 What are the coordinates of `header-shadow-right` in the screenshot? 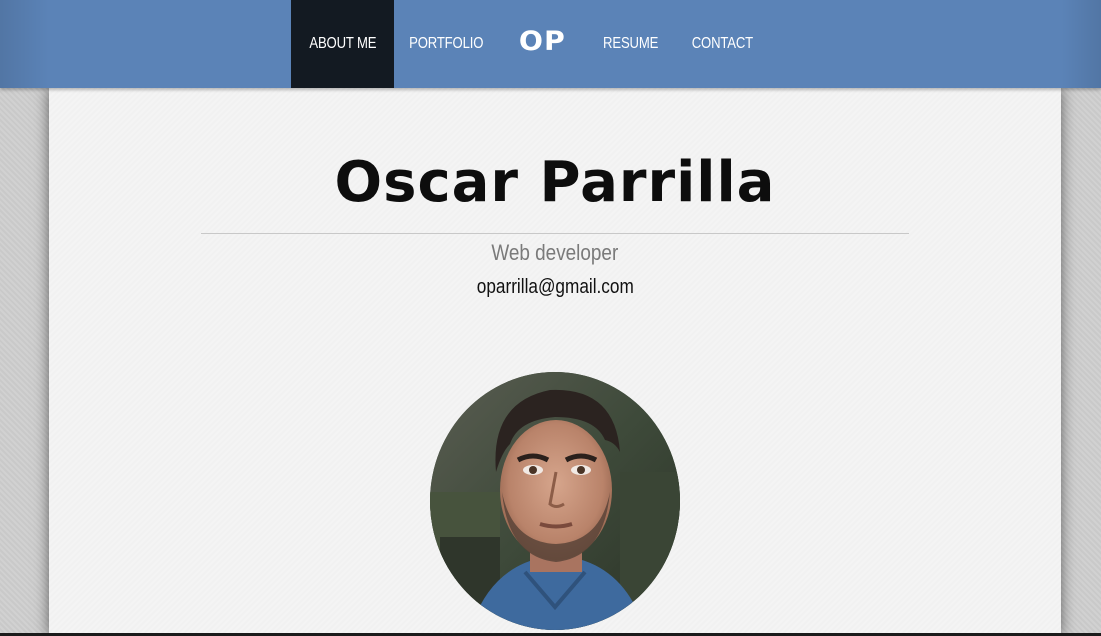 It's located at (1081, 44).